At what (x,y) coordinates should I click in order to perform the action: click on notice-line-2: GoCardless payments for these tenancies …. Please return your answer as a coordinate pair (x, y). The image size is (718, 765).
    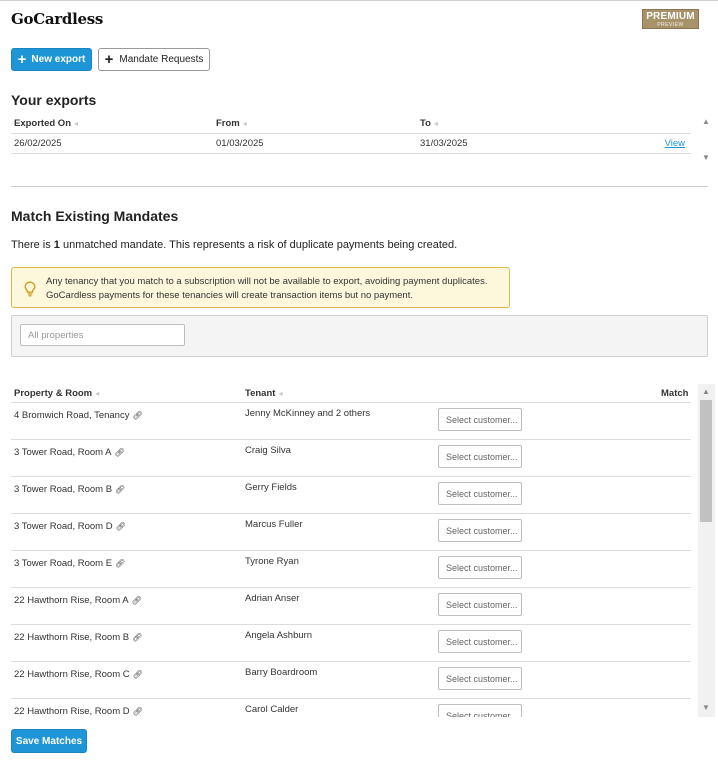
    Looking at the image, I should click on (229, 295).